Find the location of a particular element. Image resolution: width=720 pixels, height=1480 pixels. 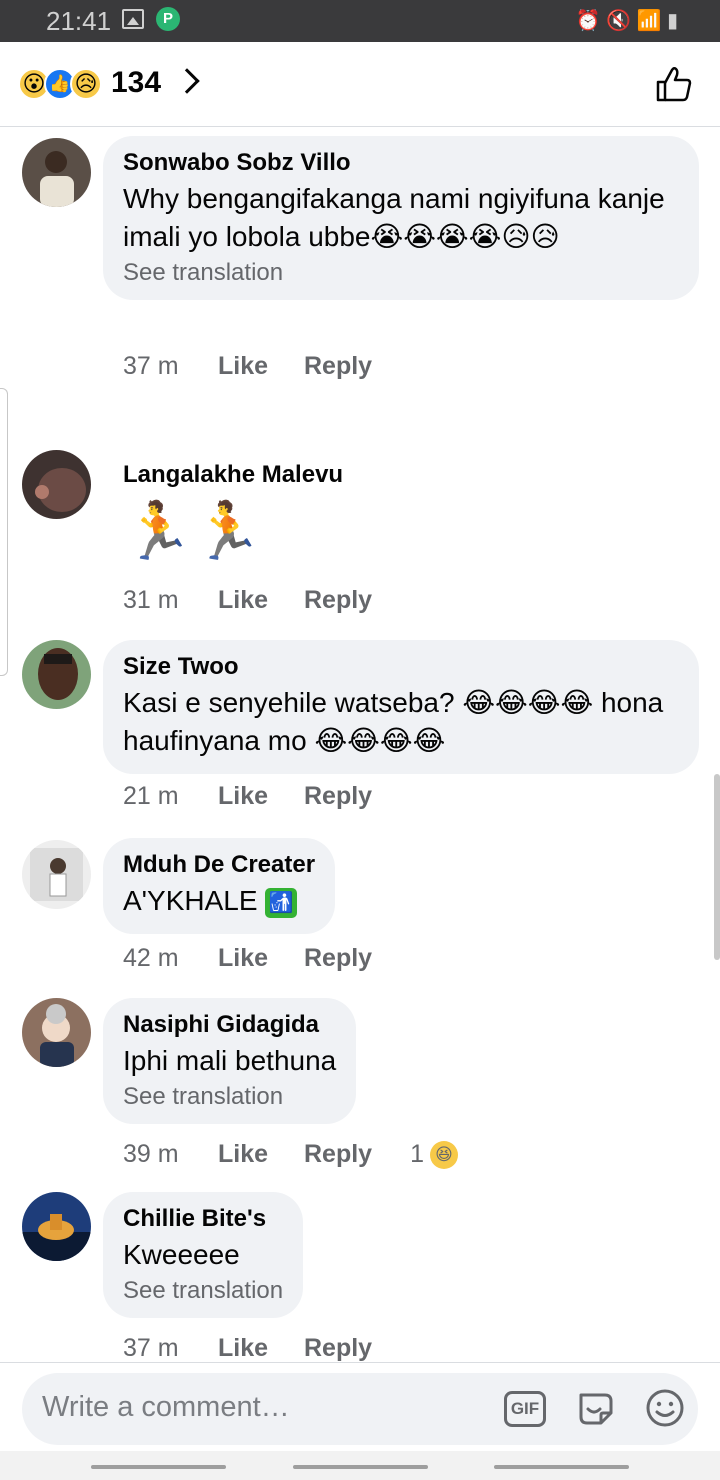

comment-bubble: Mduh De Creater A'YKHALE 🚮 is located at coordinates (219, 886).